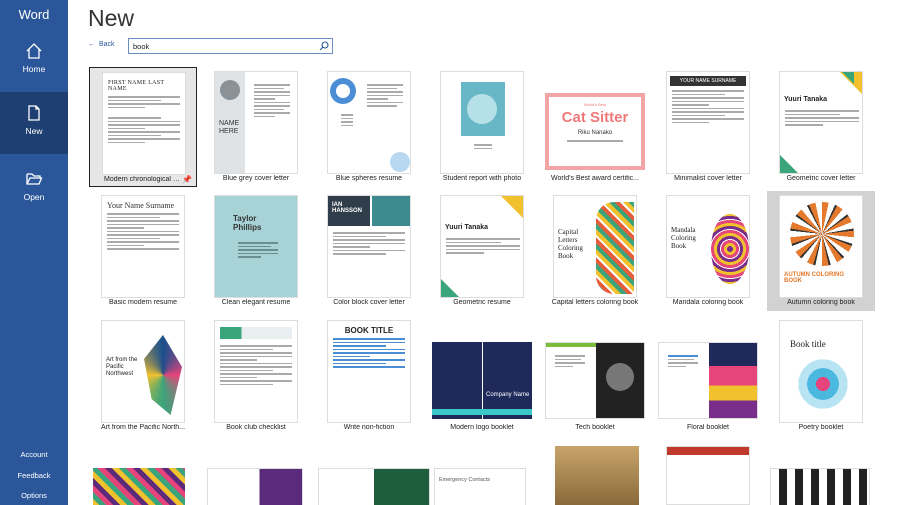  What do you see at coordinates (508, 395) in the screenshot?
I see `thumb-text: Company Name` at bounding box center [508, 395].